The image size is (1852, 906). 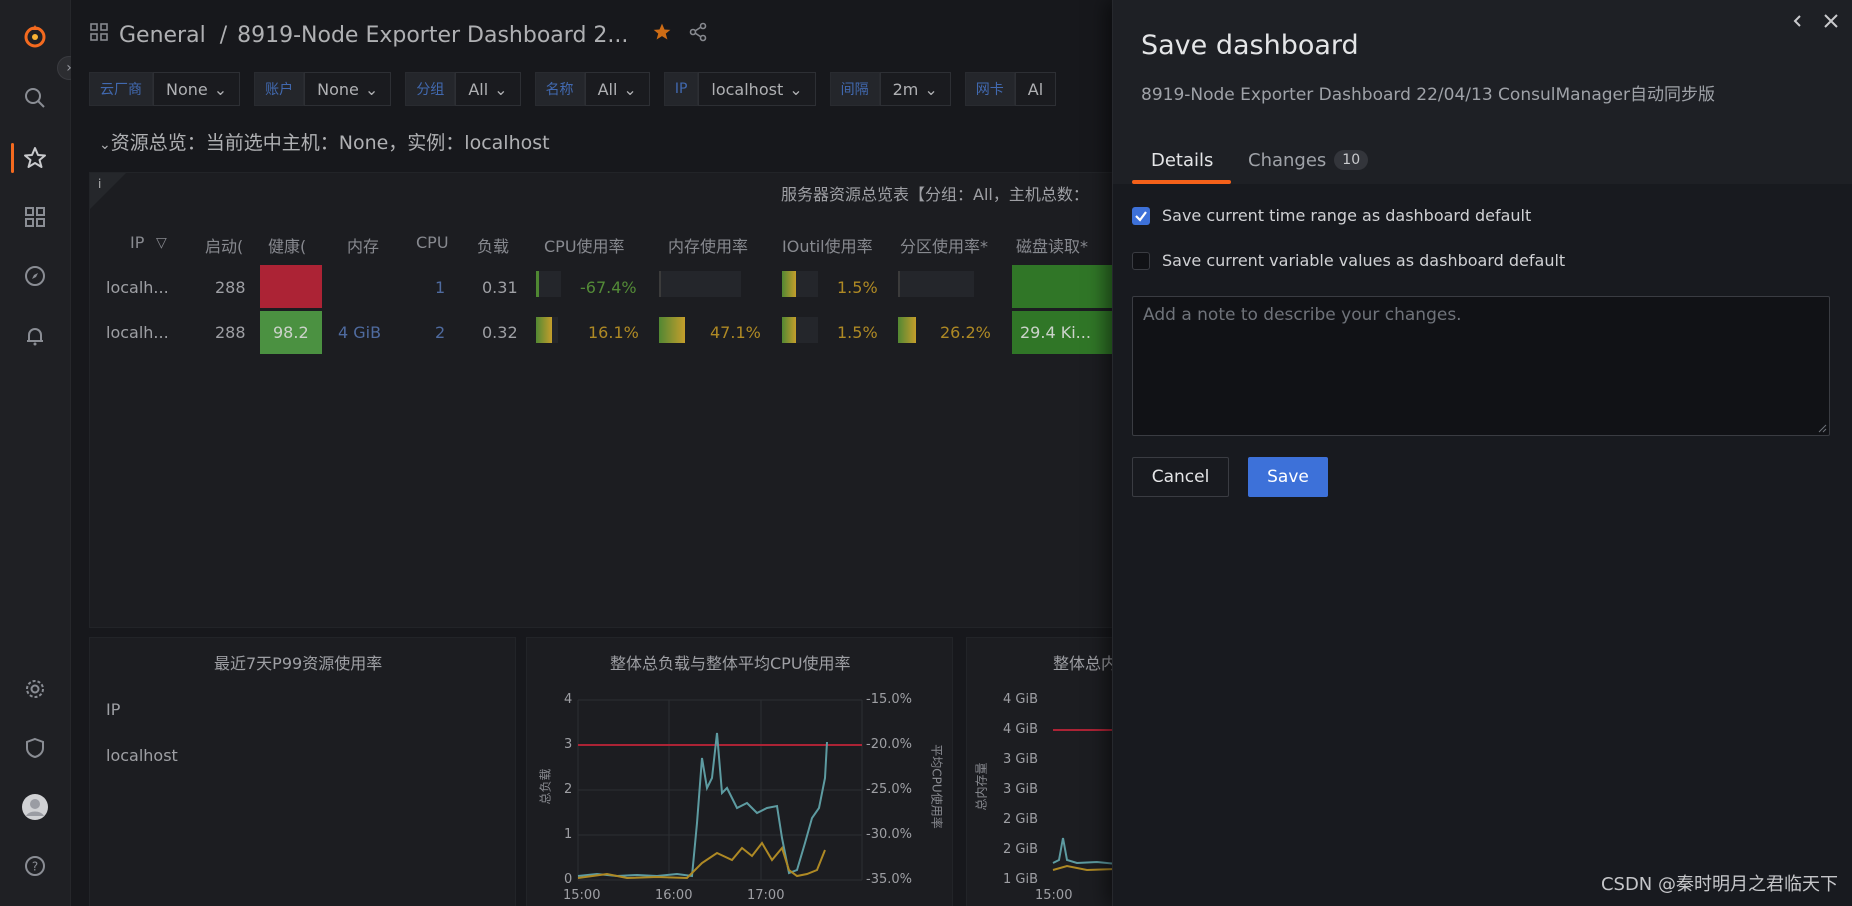 I want to click on checkmark-icon, so click(x=1141, y=216).